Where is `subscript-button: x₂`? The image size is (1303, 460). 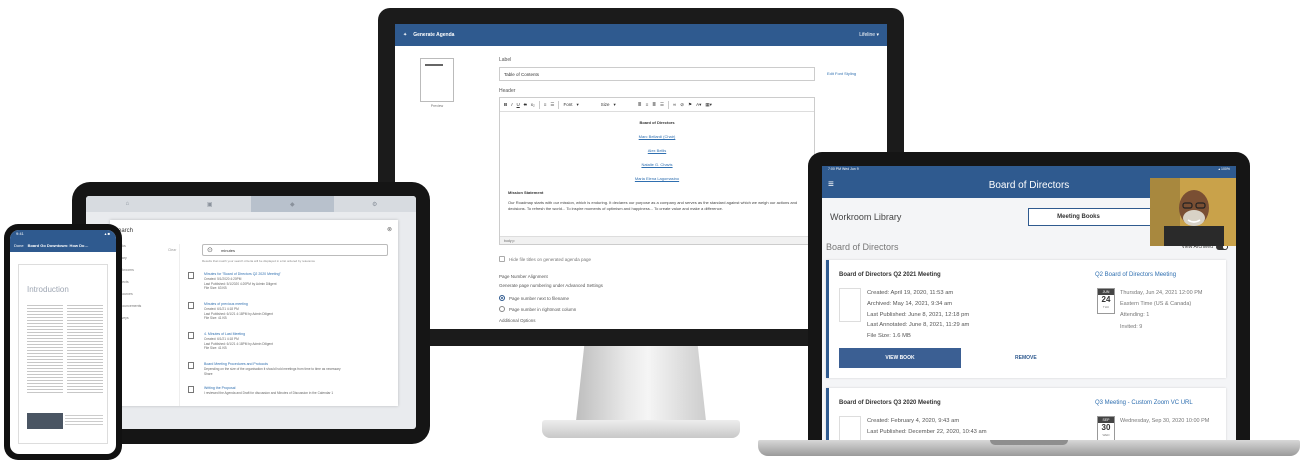
subscript-button: x₂ is located at coordinates (533, 104).